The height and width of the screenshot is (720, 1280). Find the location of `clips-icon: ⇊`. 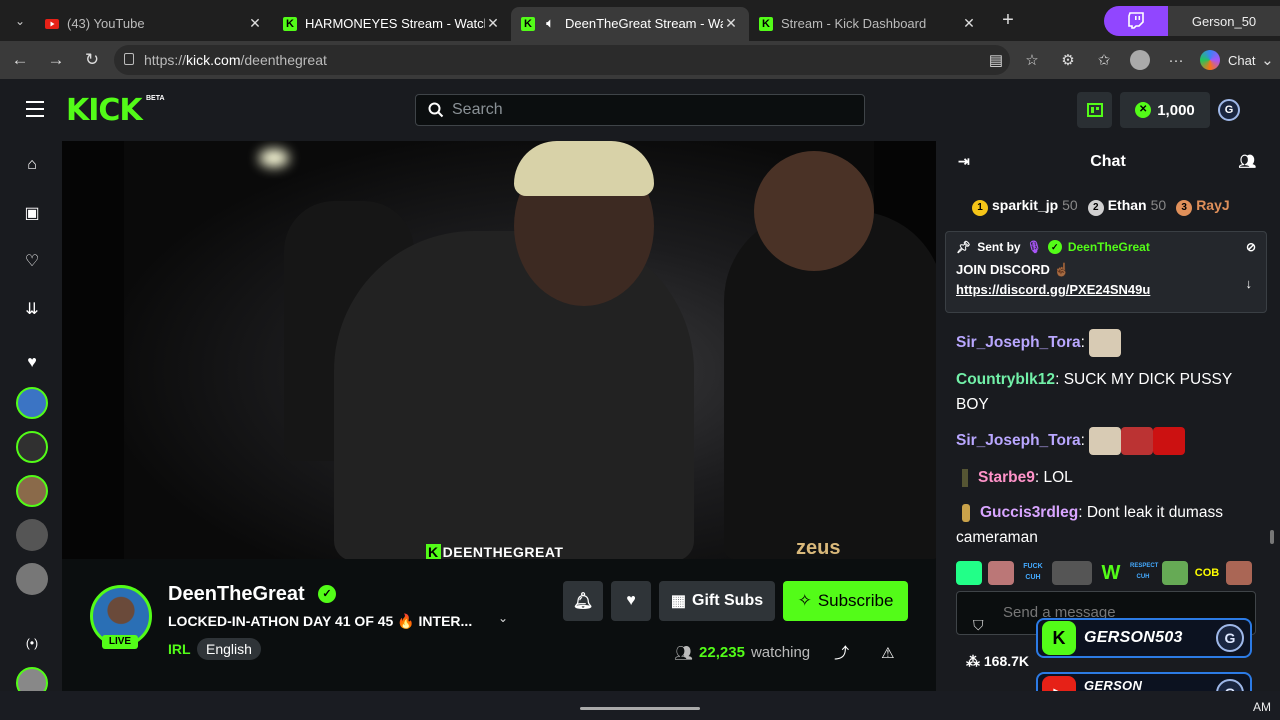

clips-icon: ⇊ is located at coordinates (32, 309).